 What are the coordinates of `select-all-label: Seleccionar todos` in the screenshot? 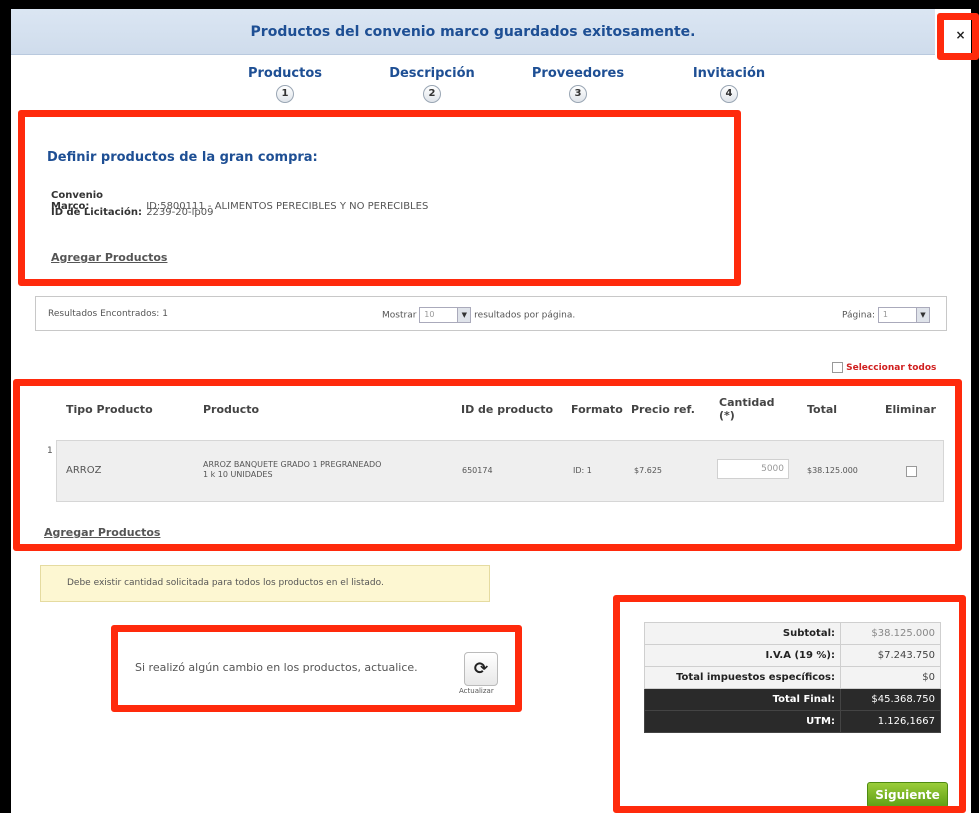 It's located at (891, 368).